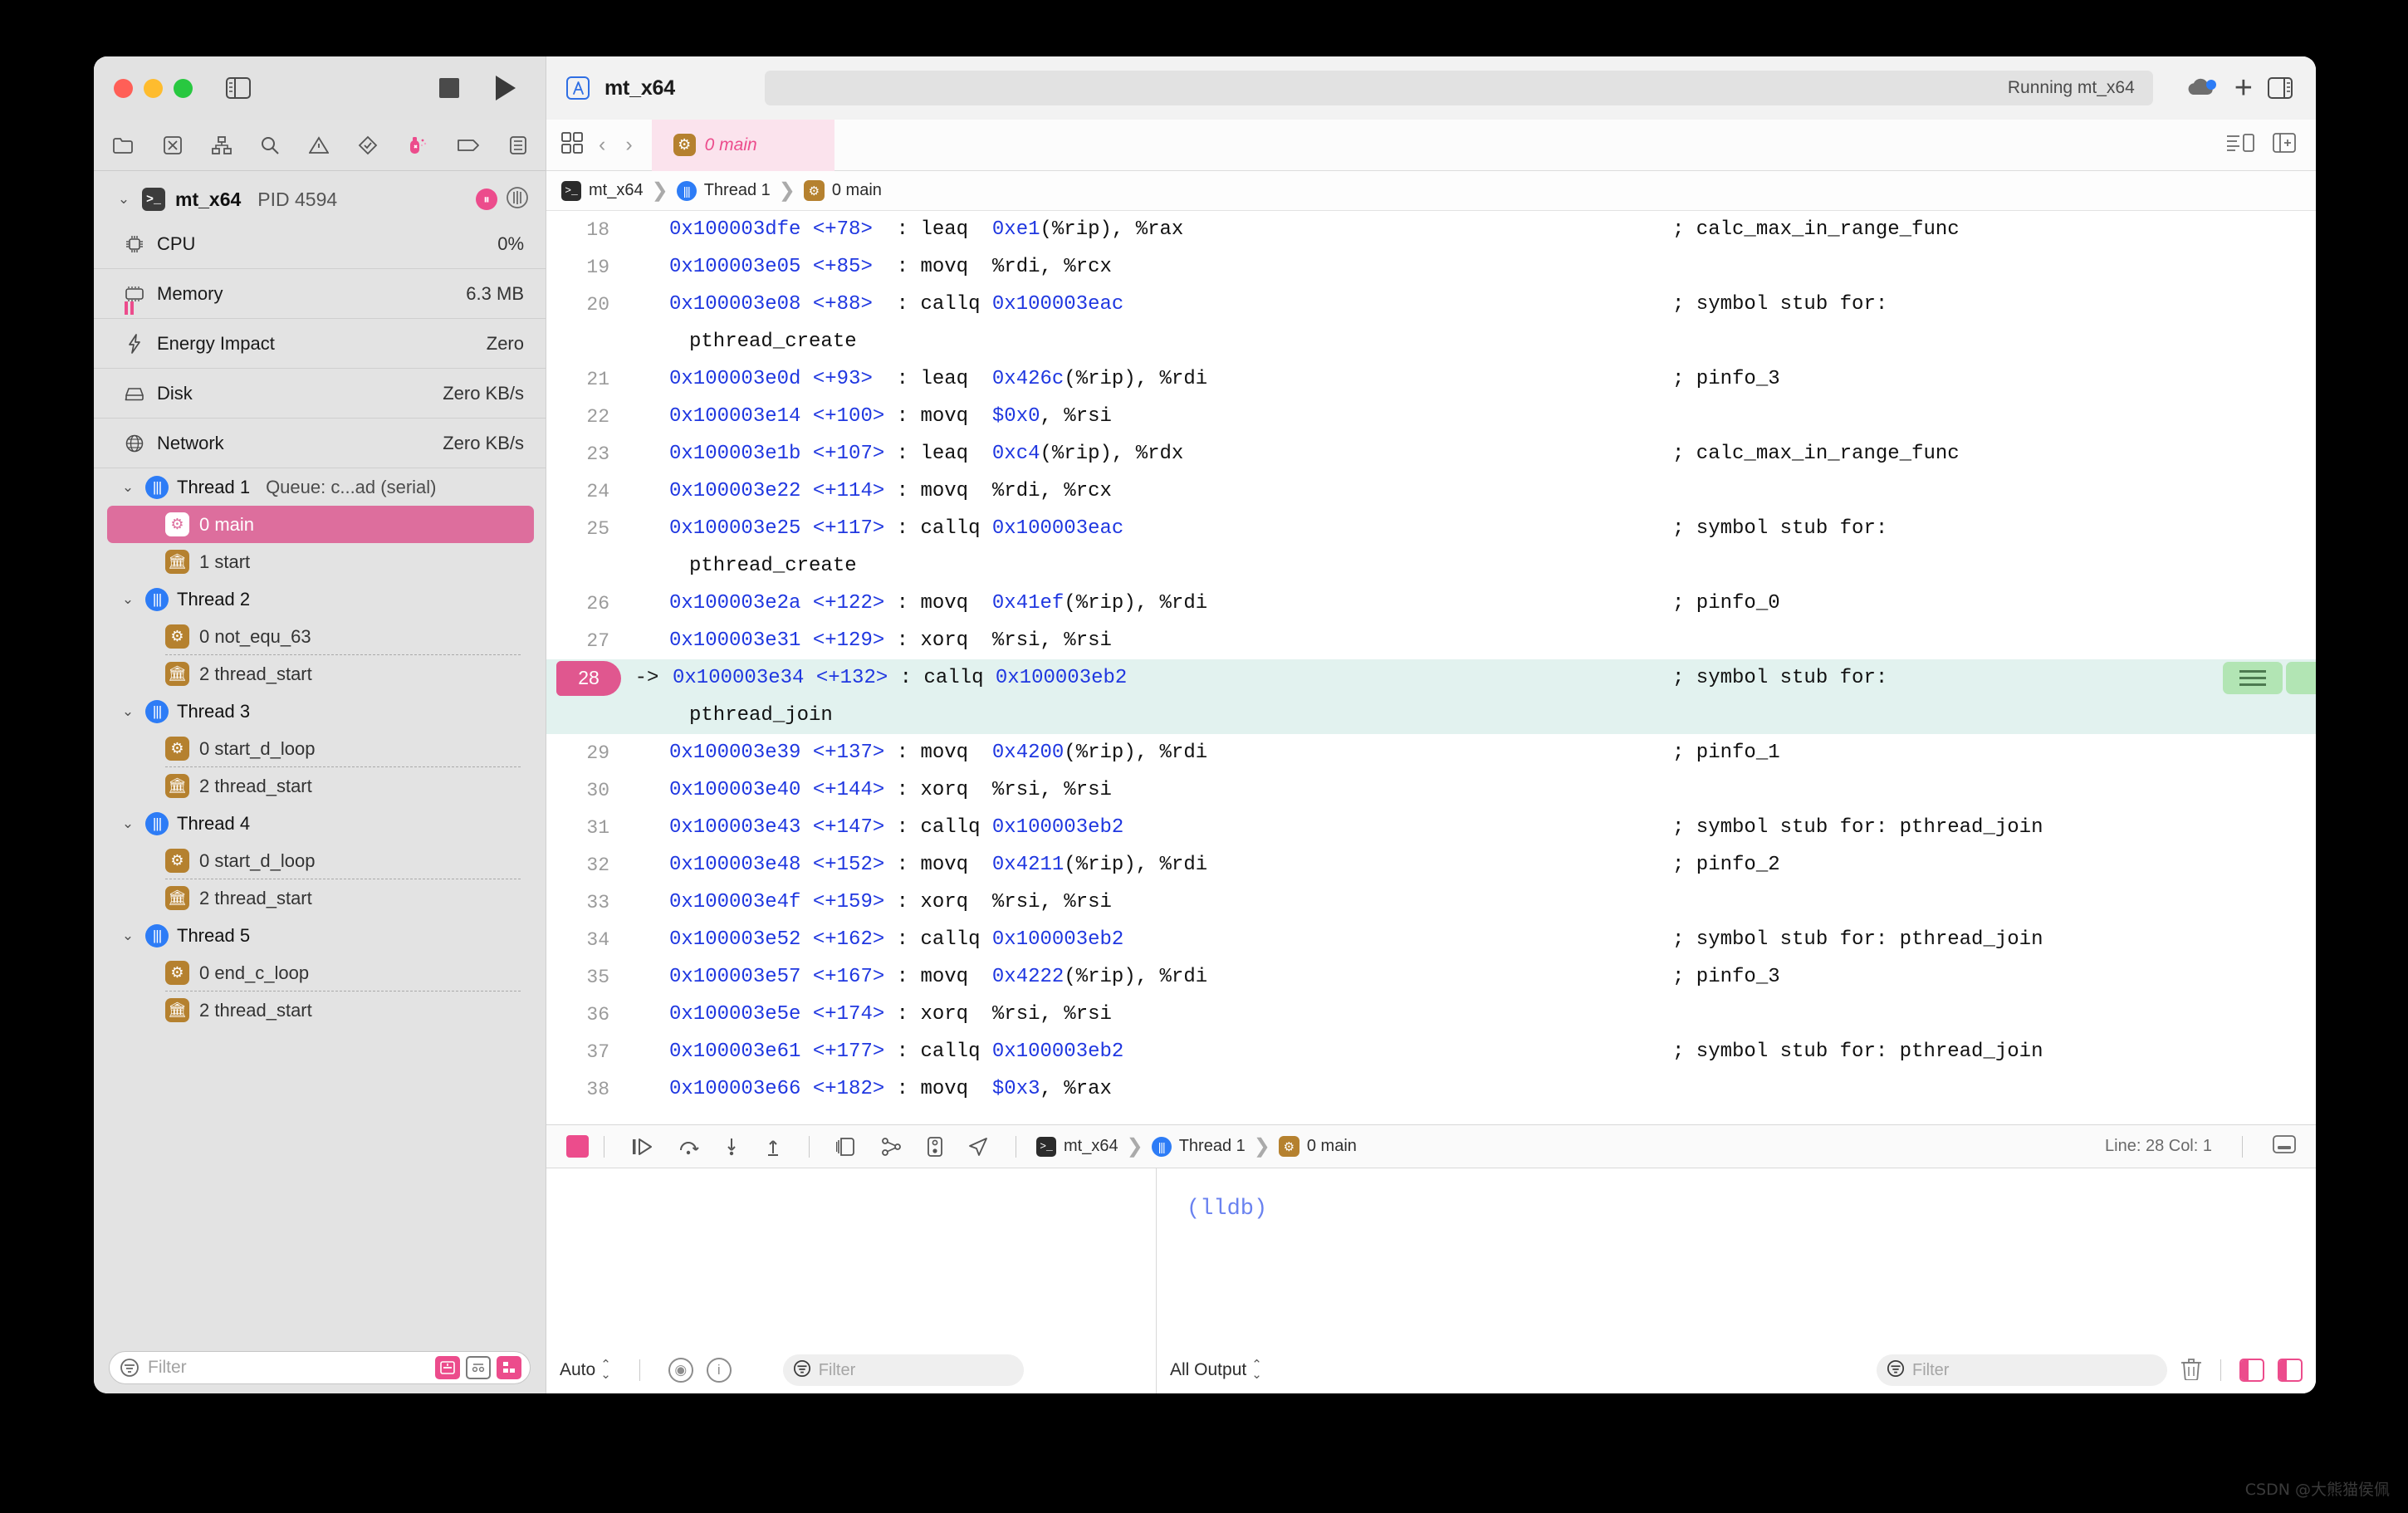 This screenshot has height=1513, width=2408. What do you see at coordinates (639, 88) in the screenshot?
I see `scheme-name: mt_x64` at bounding box center [639, 88].